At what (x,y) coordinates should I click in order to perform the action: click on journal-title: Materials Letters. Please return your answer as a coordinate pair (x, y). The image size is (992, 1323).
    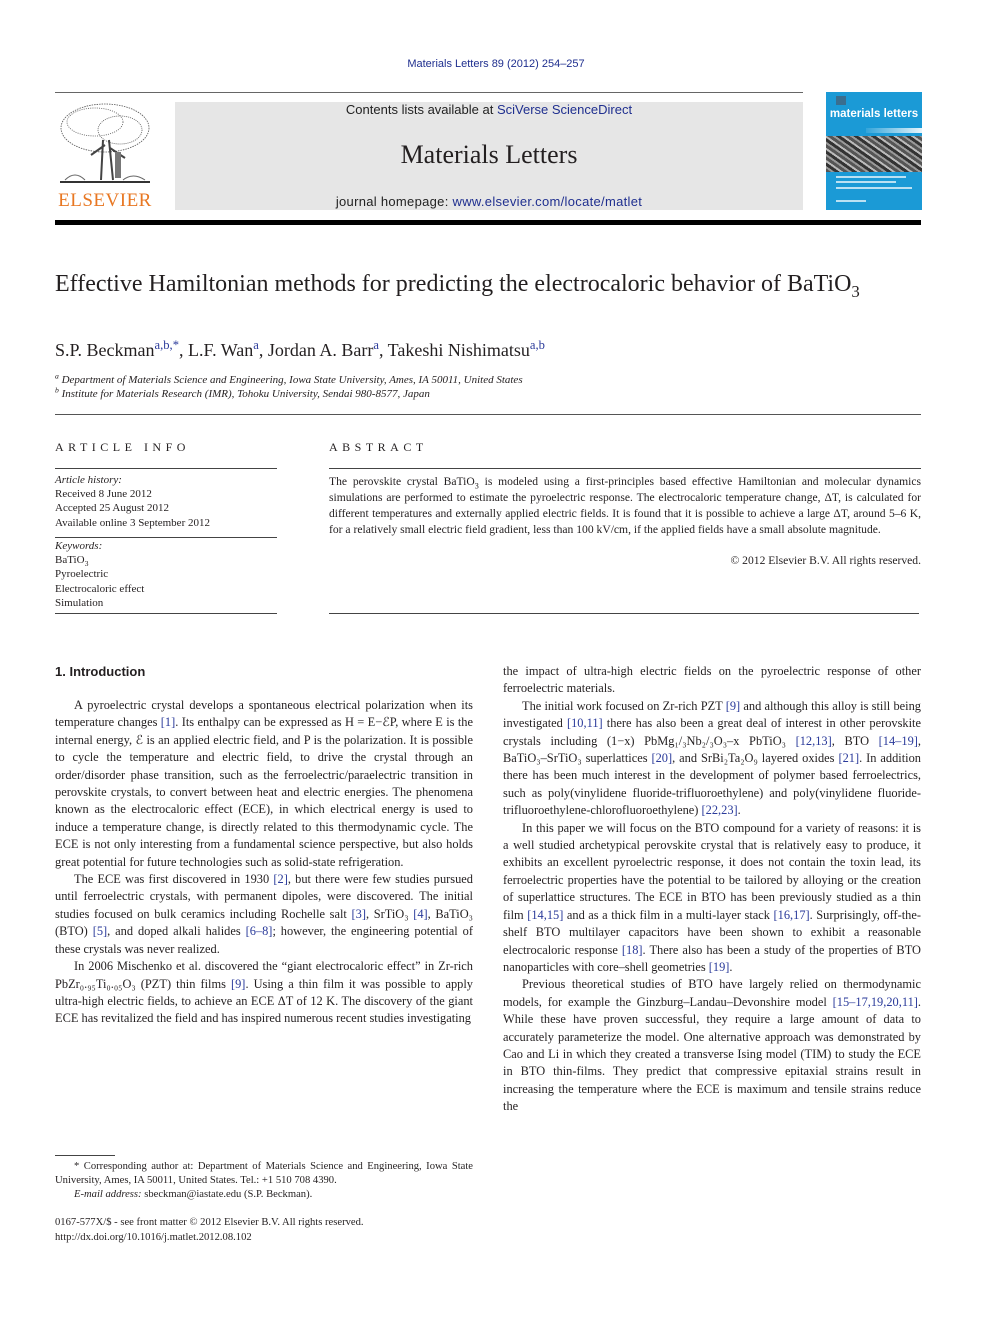
    Looking at the image, I should click on (489, 154).